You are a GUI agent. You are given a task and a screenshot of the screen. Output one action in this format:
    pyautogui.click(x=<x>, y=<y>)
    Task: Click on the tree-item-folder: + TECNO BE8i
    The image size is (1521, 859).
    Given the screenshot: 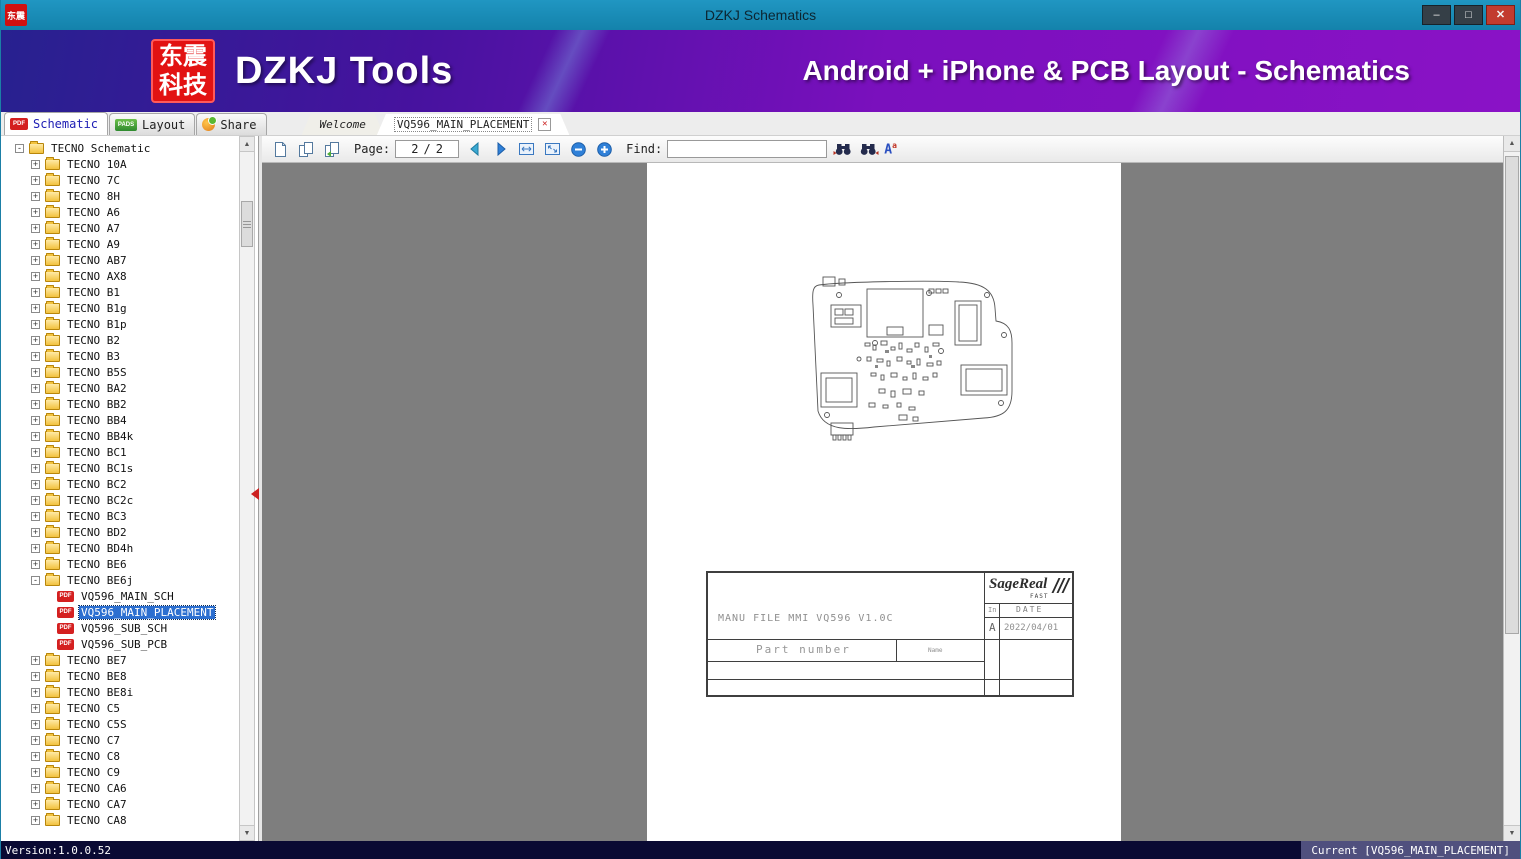 What is the action you would take?
    pyautogui.click(x=118, y=692)
    